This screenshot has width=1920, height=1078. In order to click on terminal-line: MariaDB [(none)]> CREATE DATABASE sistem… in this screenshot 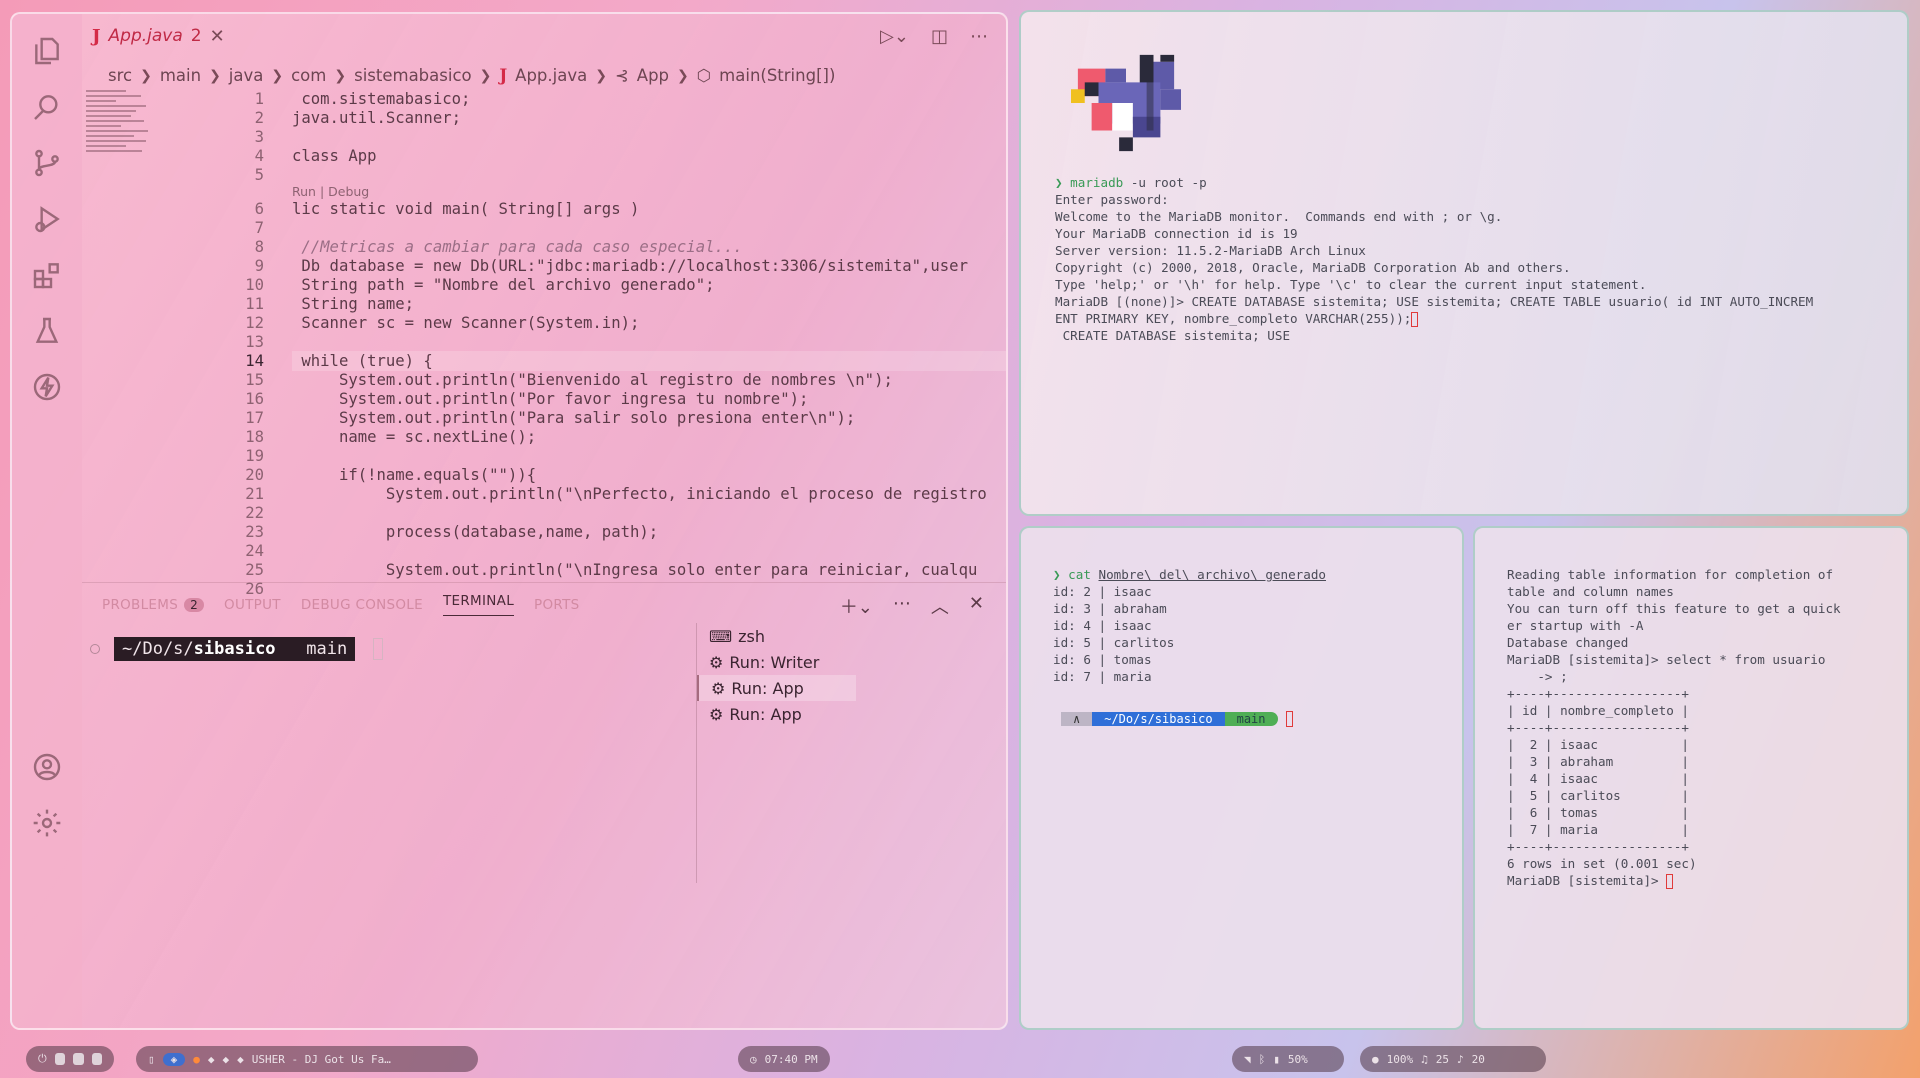, I will do `click(1434, 301)`.